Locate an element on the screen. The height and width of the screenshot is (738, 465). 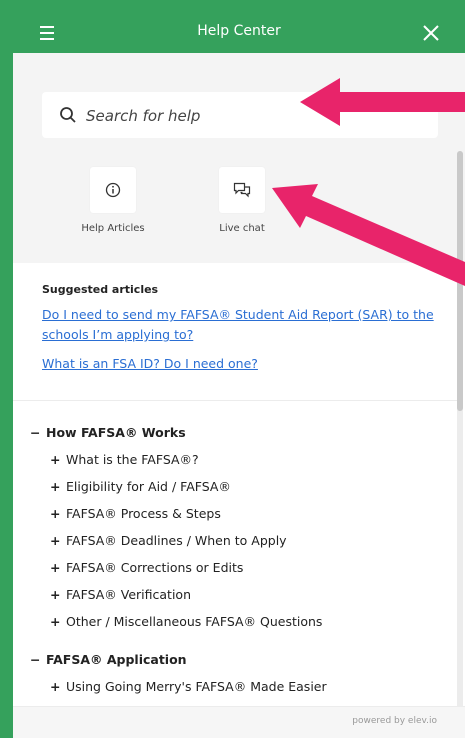
scrollbar-thumb is located at coordinates (460, 281).